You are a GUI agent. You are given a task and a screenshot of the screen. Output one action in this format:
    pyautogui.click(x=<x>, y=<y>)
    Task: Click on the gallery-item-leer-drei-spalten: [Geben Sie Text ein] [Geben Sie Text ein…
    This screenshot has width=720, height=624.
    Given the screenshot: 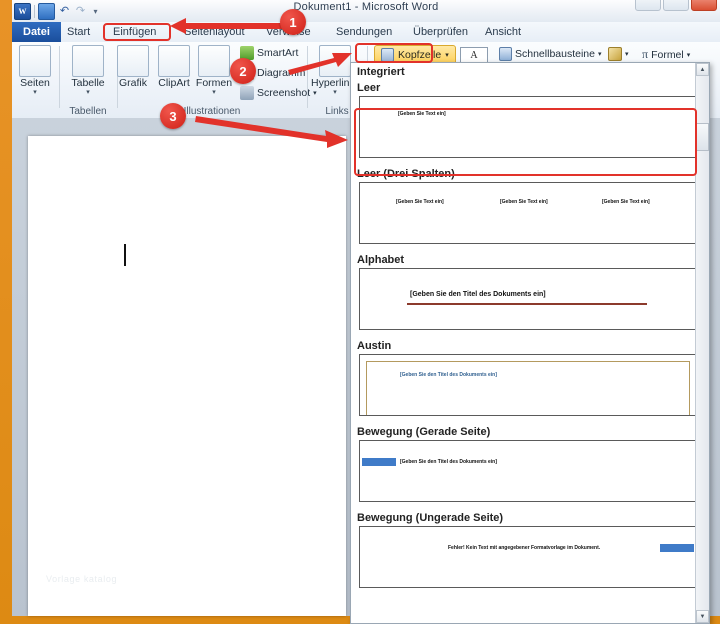 What is the action you would take?
    pyautogui.click(x=528, y=213)
    